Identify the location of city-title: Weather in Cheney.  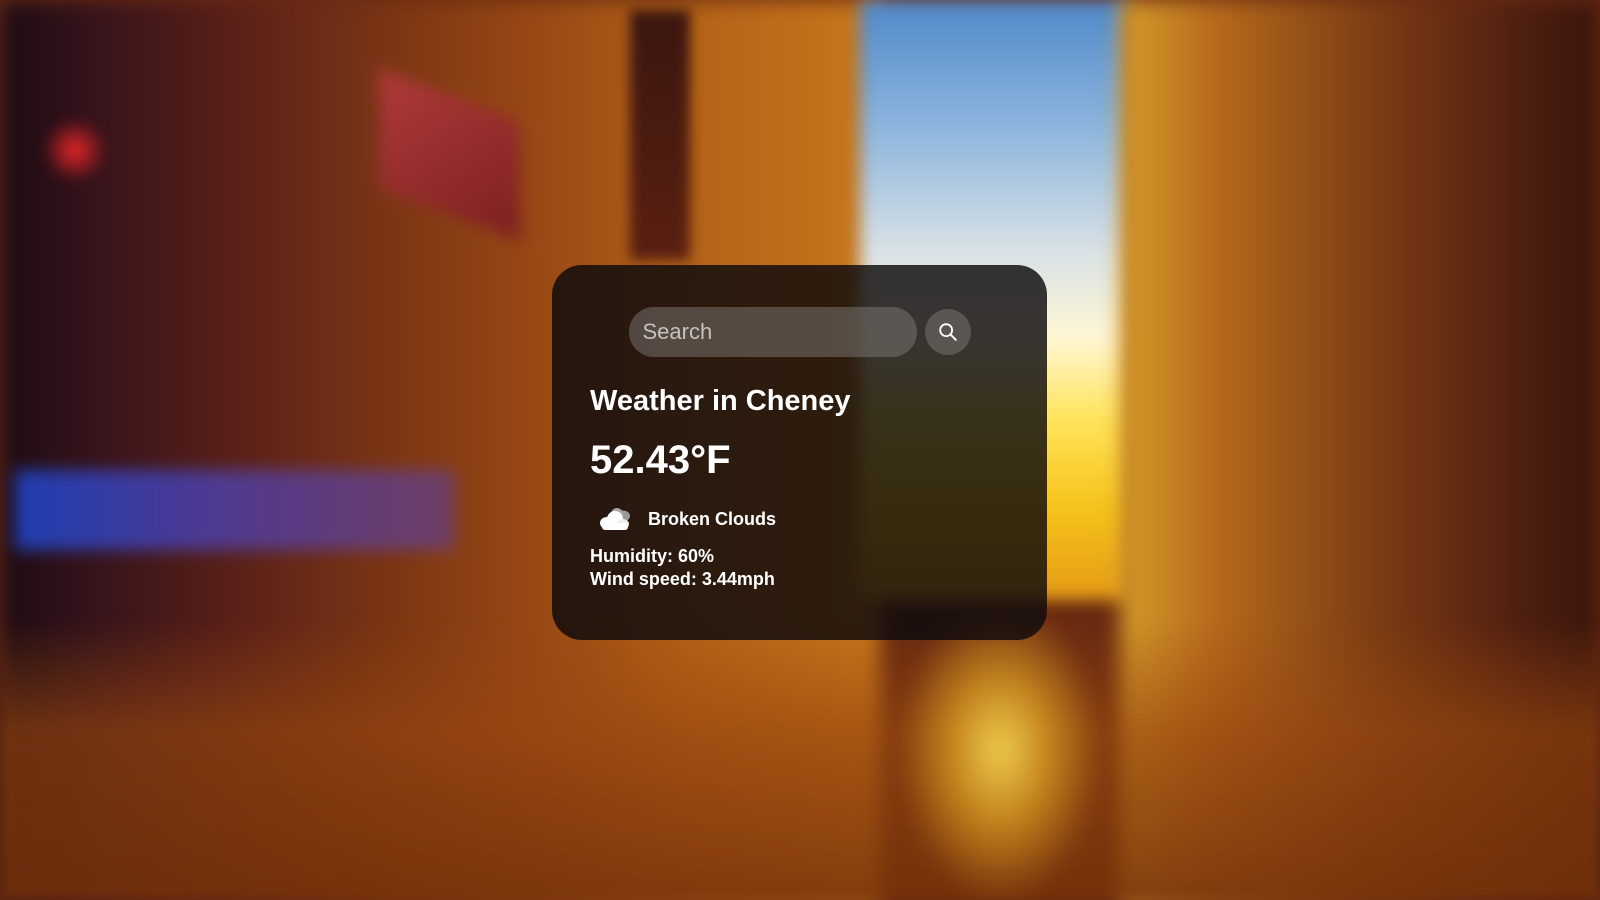
(720, 401).